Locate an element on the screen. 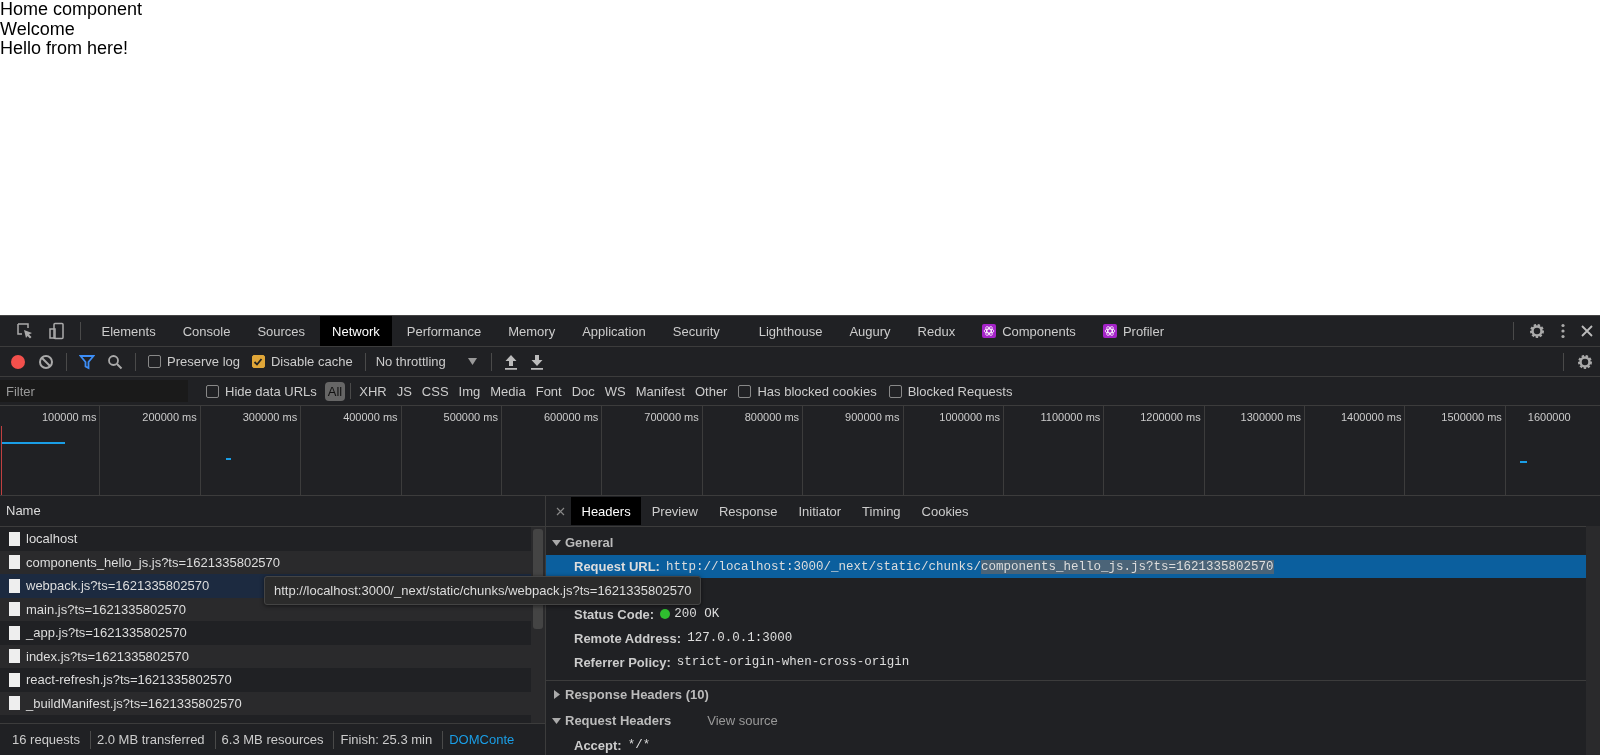 The height and width of the screenshot is (755, 1600). header-value: strict-origin-when-cross-origin is located at coordinates (793, 662).